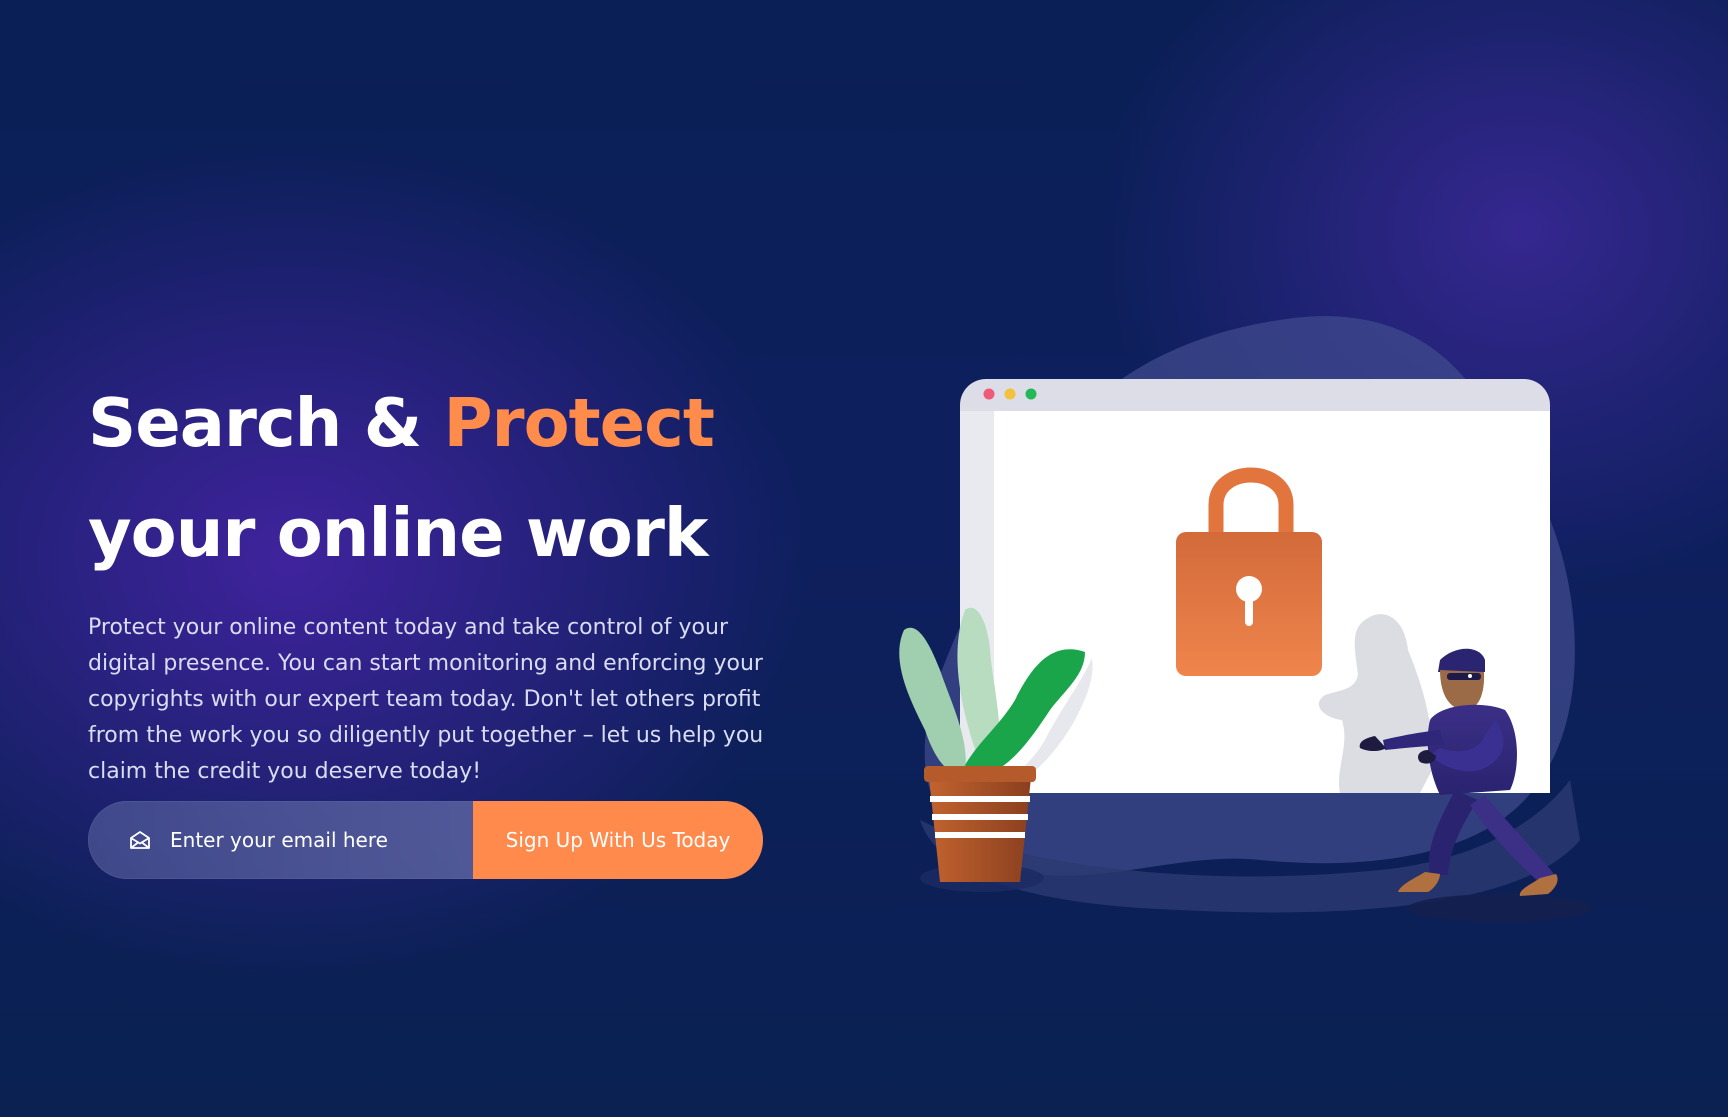  I want to click on hero-headline: Search & Protect your online work, so click(438, 478).